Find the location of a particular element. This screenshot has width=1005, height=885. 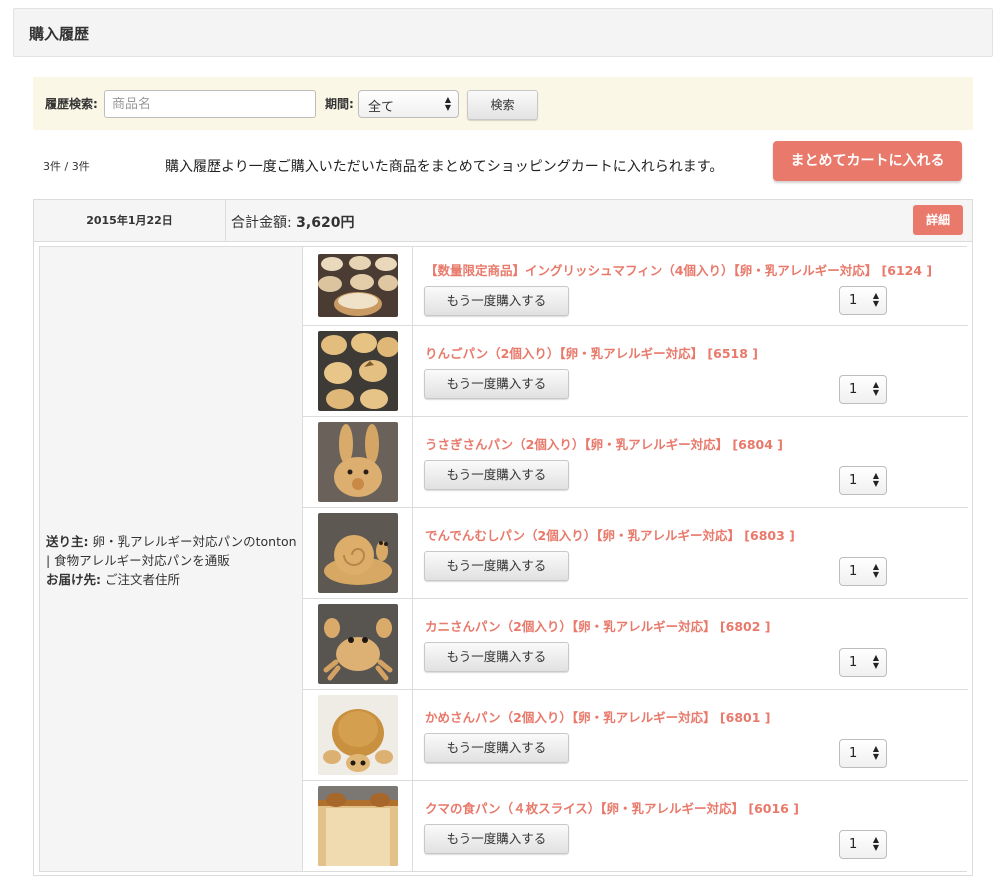

item-name-link: うさぎさんパン（2個入り）【卵・乳アレルギー対応】 [6804 ] is located at coordinates (604, 443).